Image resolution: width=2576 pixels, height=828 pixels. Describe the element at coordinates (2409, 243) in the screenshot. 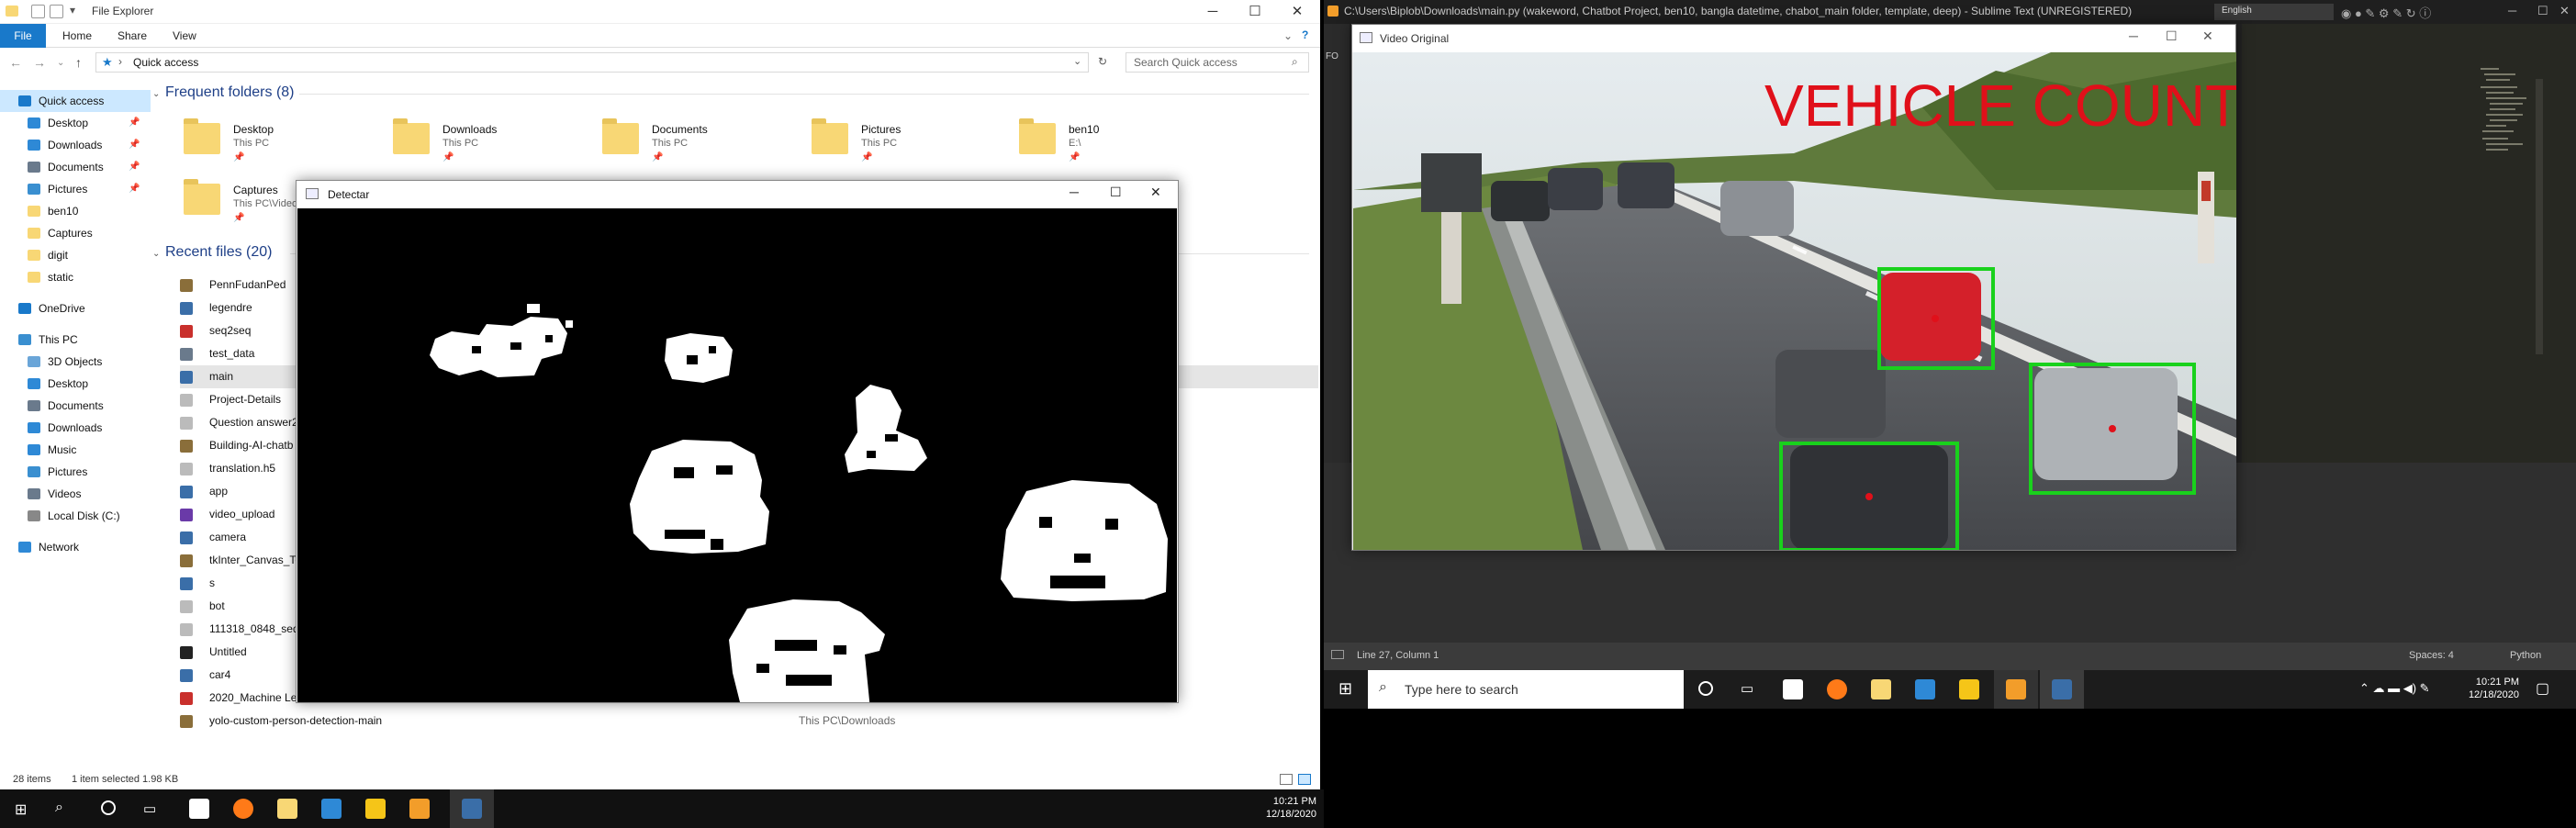

I see `editor-area` at that location.